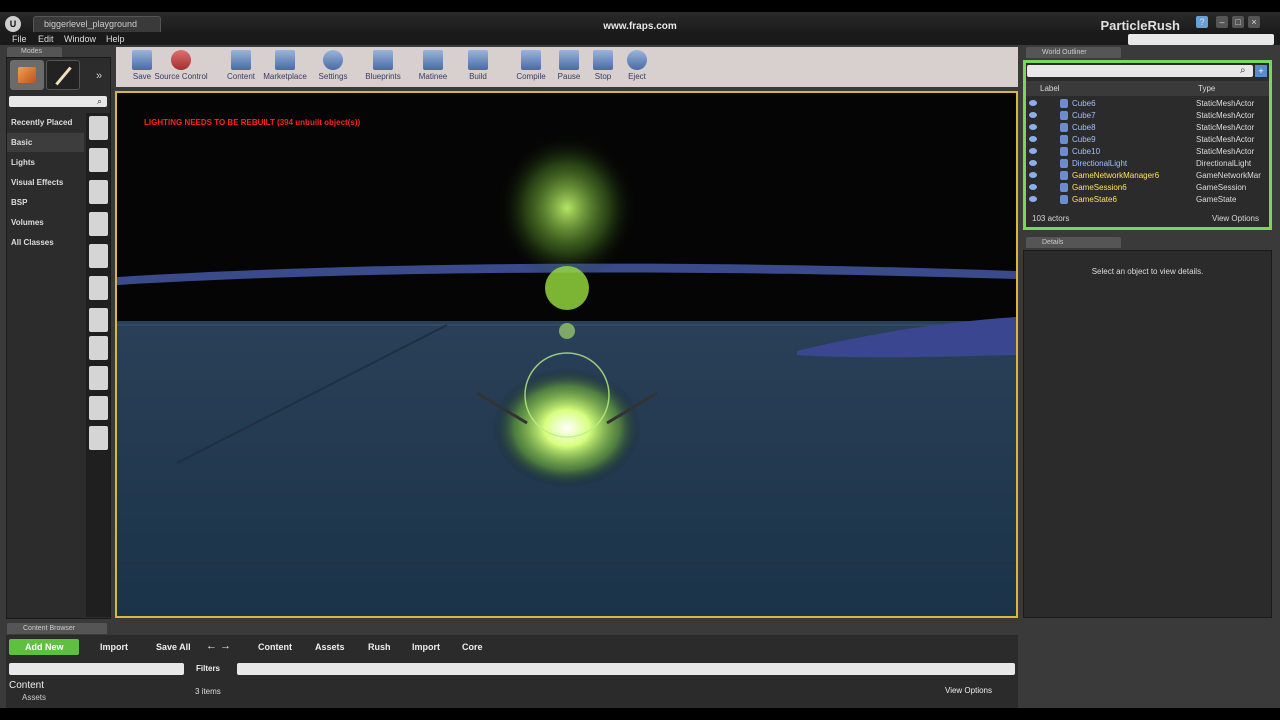 The image size is (1280, 720). What do you see at coordinates (57, 628) in the screenshot?
I see `content-browser-tab: Content Browser` at bounding box center [57, 628].